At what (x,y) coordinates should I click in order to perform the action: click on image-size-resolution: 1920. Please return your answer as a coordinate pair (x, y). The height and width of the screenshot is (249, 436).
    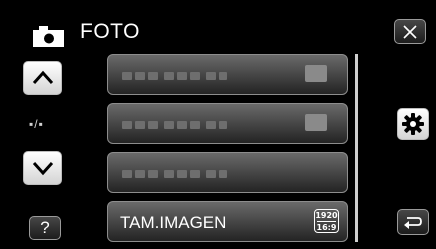
    Looking at the image, I should click on (326, 215).